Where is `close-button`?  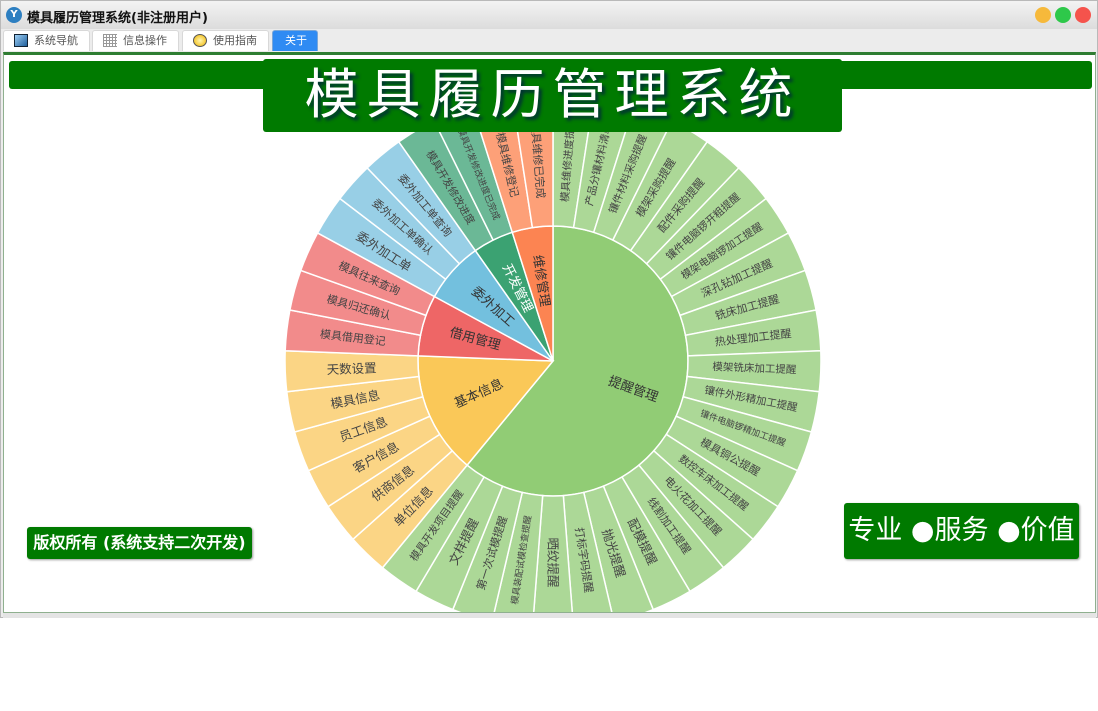
close-button is located at coordinates (1083, 15).